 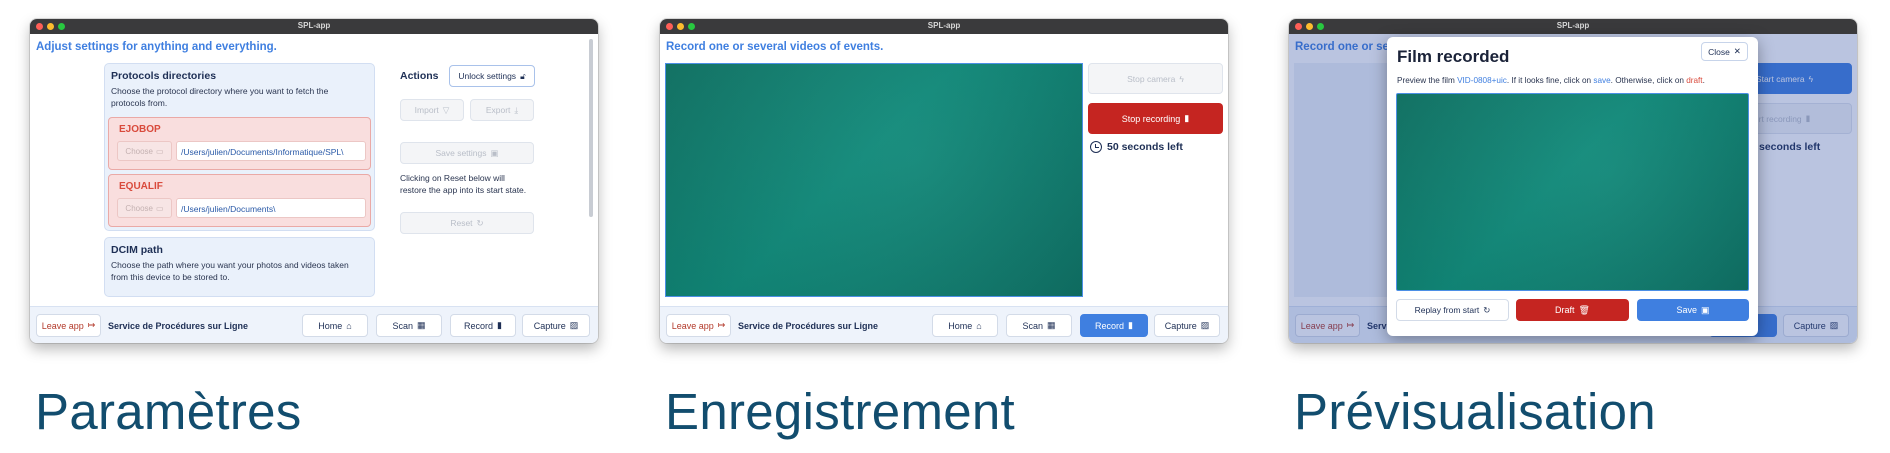 I want to click on lock-icon: 🔓︎, so click(x=523, y=75).